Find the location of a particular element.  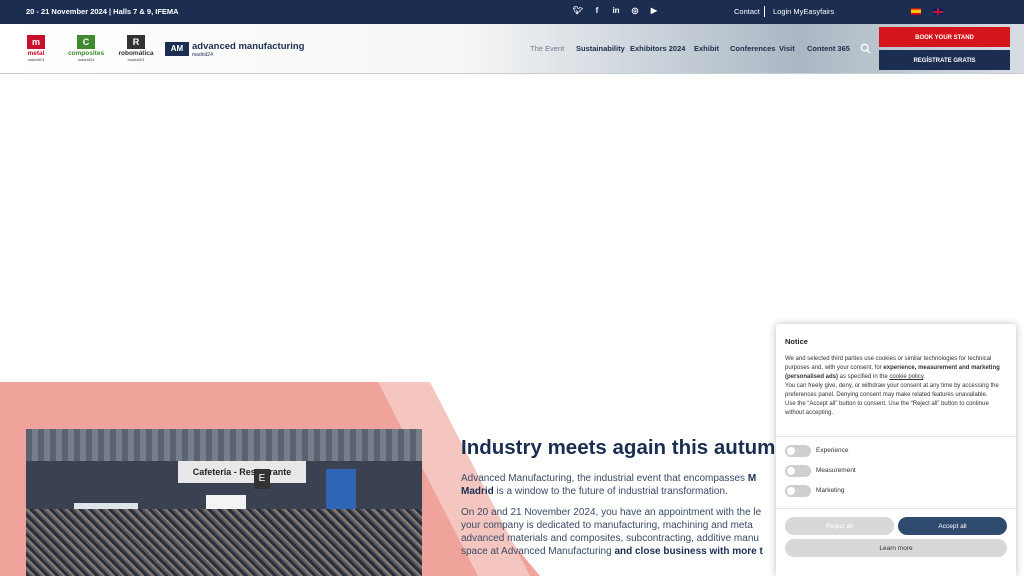

p2-line-4: space at Advanced Manufacturing is located at coordinates (538, 551).